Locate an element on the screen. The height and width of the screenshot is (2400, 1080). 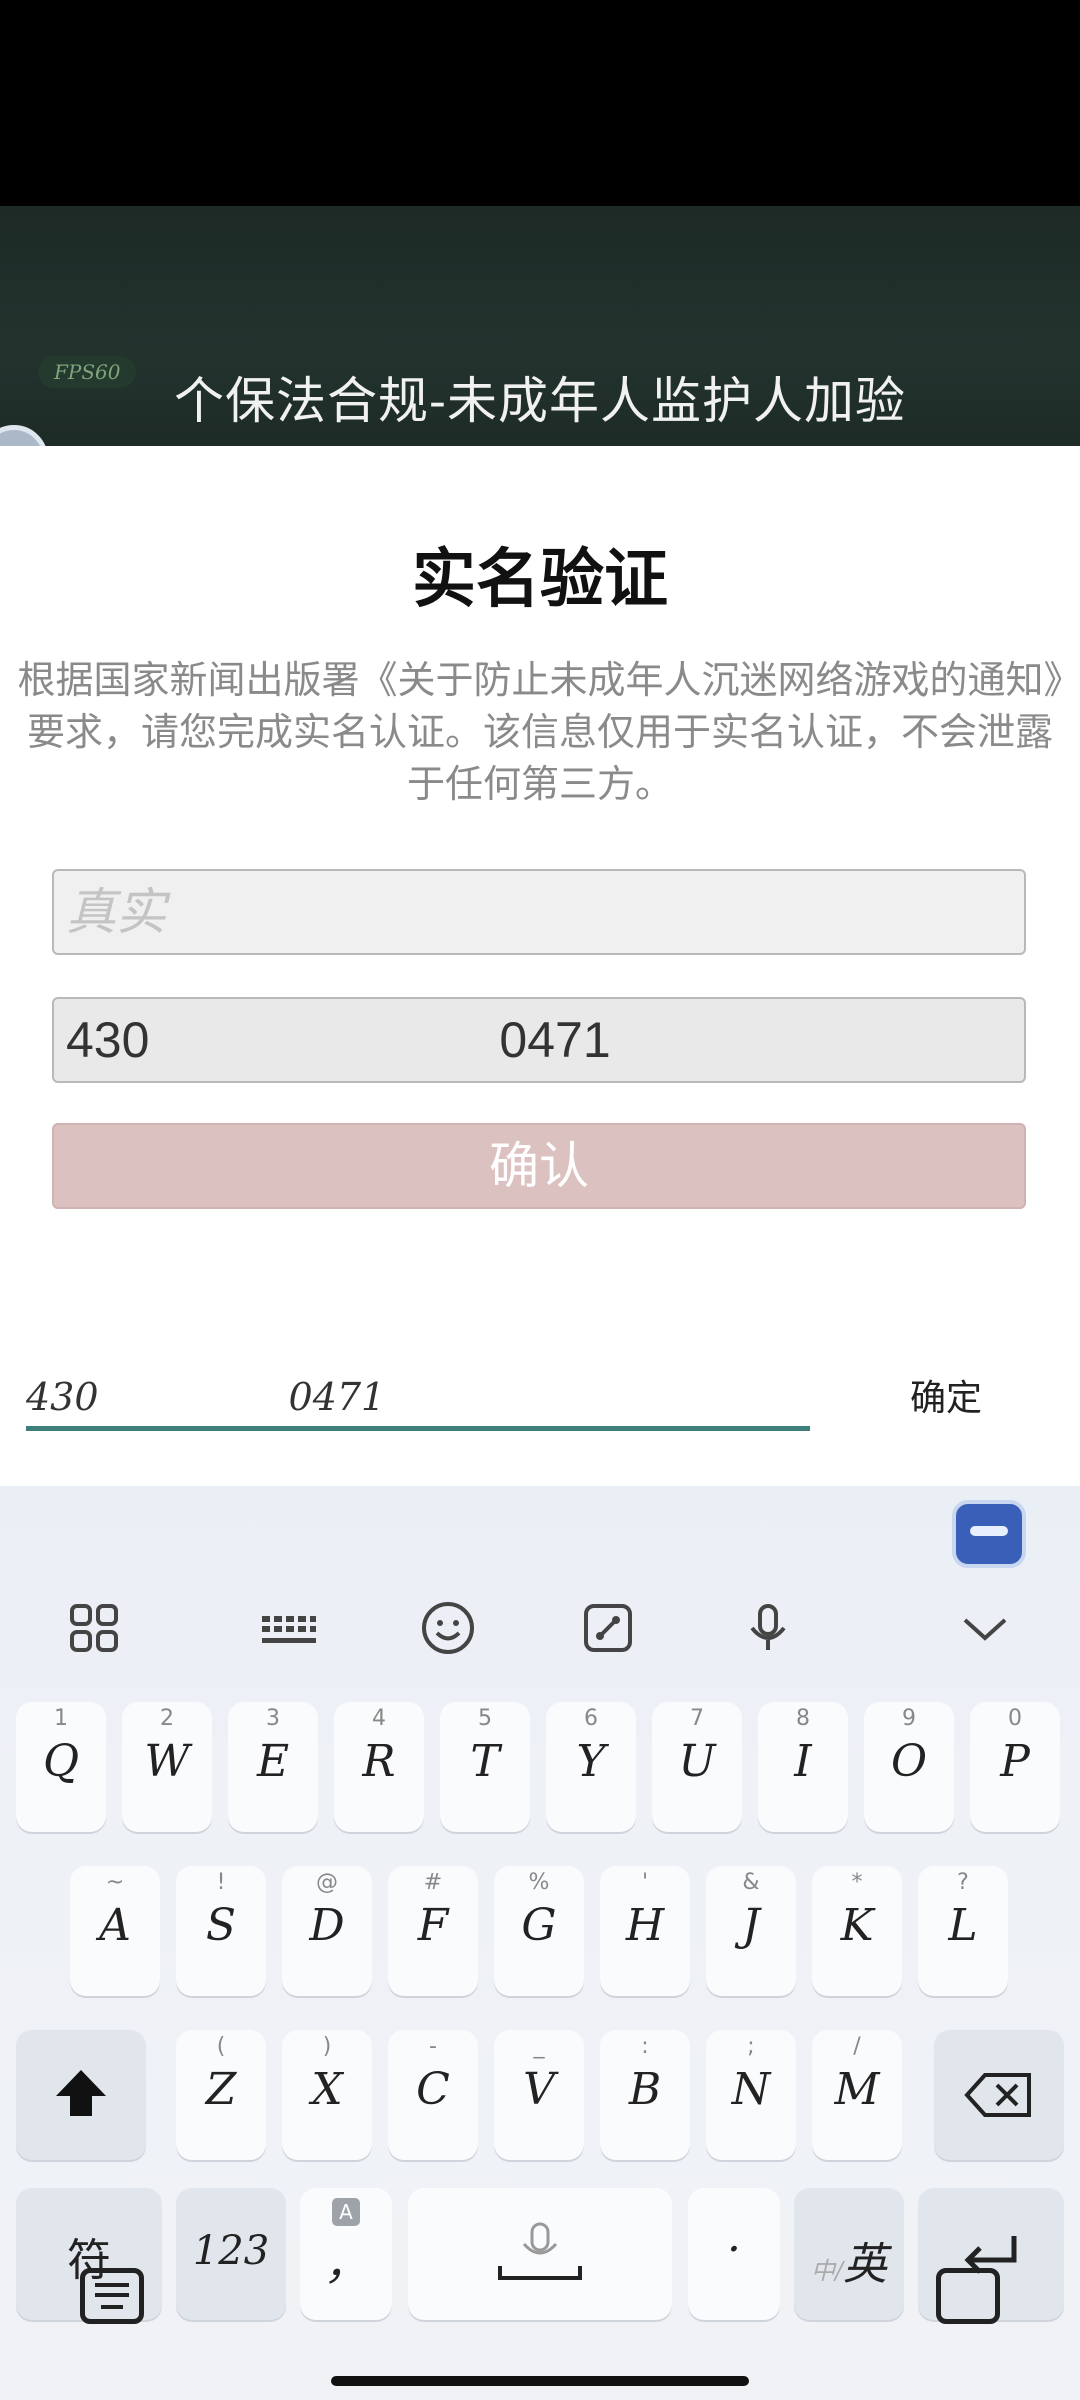
key-o: 9O is located at coordinates (909, 1767).